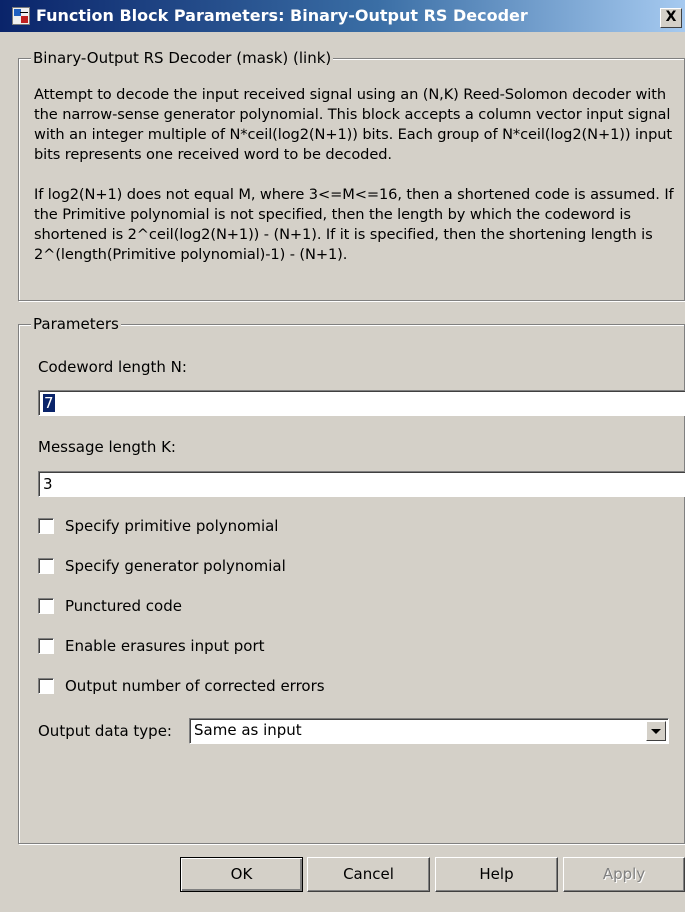 The width and height of the screenshot is (685, 912). I want to click on help-button: Help, so click(496, 874).